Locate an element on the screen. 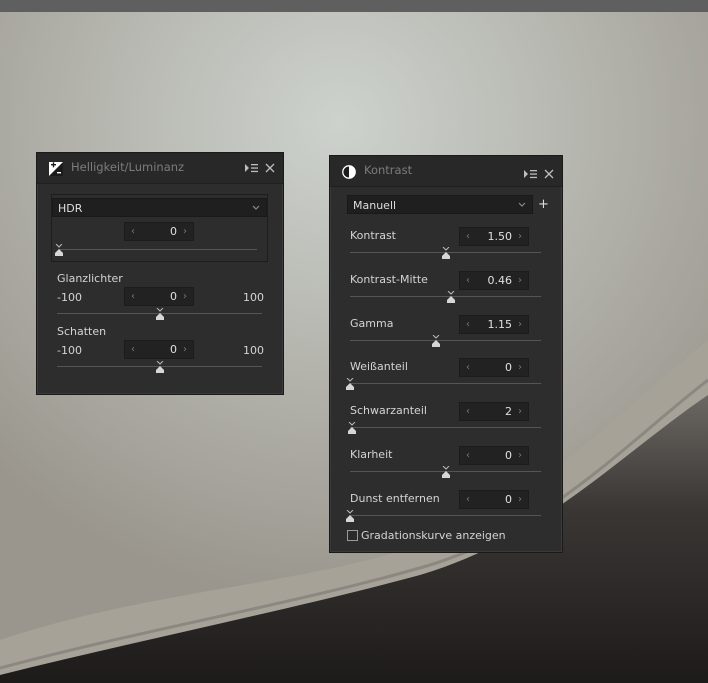 The width and height of the screenshot is (708, 683). contrast-item-label: Dunst entfernen is located at coordinates (395, 498).